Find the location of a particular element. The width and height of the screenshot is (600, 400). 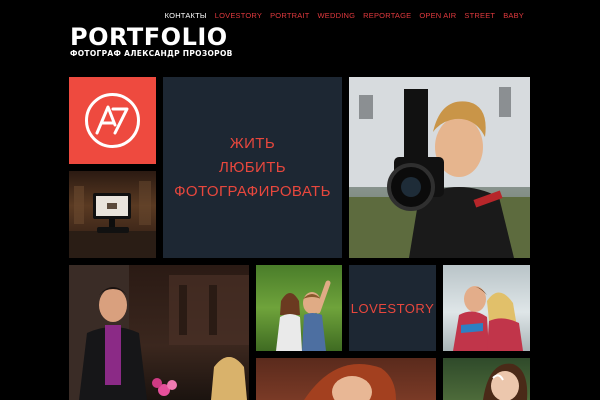

nav-reportage: REPORTAGE is located at coordinates (387, 15).